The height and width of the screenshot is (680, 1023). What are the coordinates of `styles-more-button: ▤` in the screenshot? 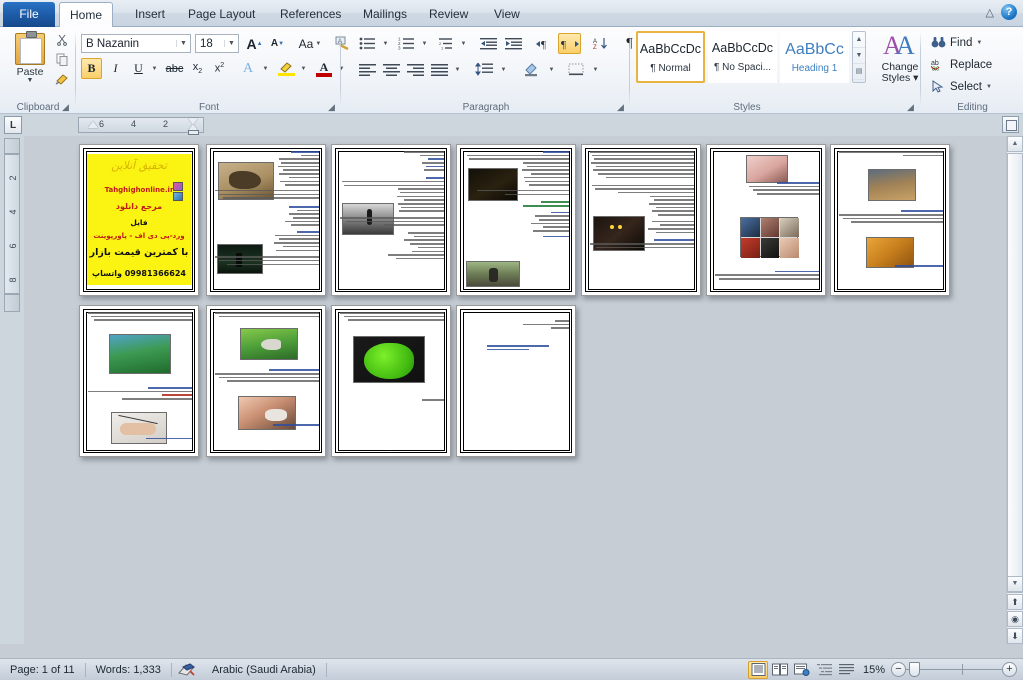 It's located at (859, 72).